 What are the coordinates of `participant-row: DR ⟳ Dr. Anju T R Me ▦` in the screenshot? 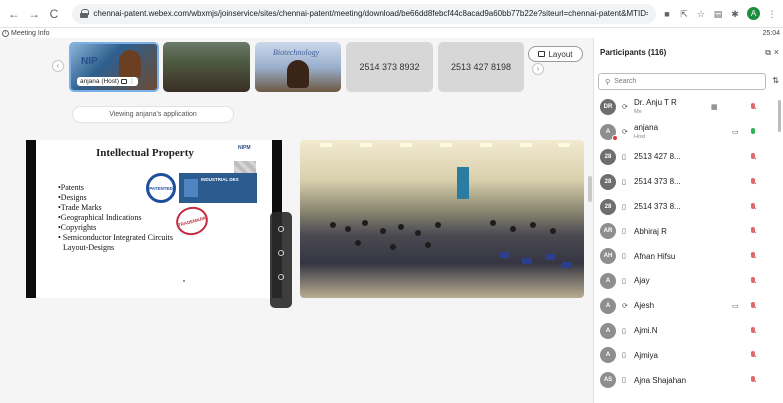 It's located at (687, 107).